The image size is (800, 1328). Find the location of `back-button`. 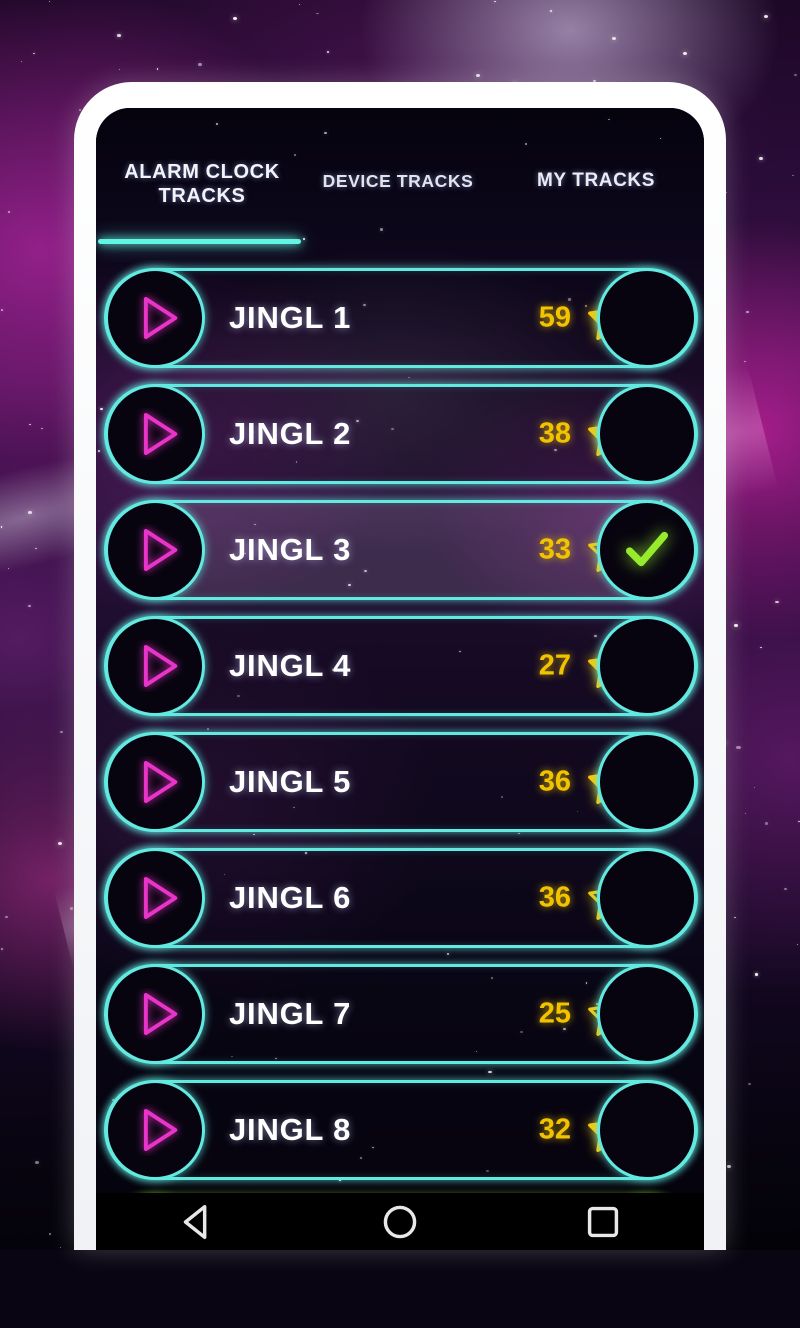

back-button is located at coordinates (197, 1222).